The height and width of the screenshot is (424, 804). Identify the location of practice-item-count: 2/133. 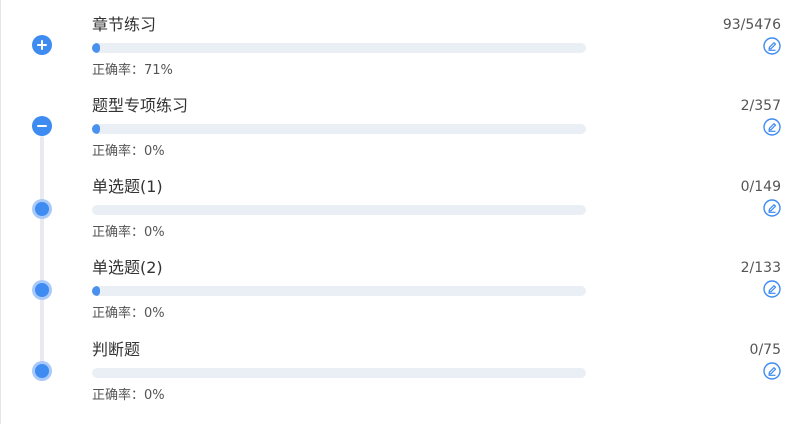
(760, 268).